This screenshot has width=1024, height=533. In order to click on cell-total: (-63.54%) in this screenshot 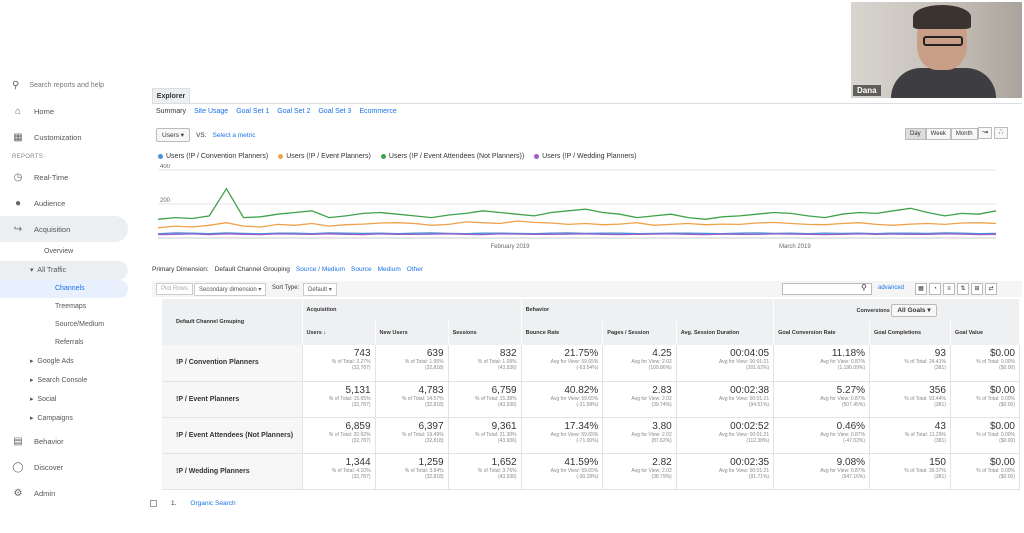, I will do `click(587, 368)`.